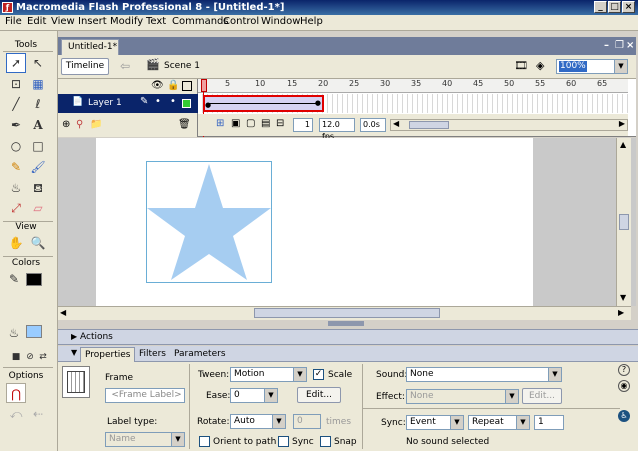 The image size is (638, 451). I want to click on frame-label-input: <Frame Label>, so click(145, 395).